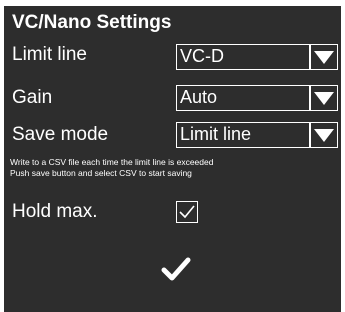 The width and height of the screenshot is (345, 312). Describe the element at coordinates (257, 57) in the screenshot. I see `limit-line-select: VC-D` at that location.